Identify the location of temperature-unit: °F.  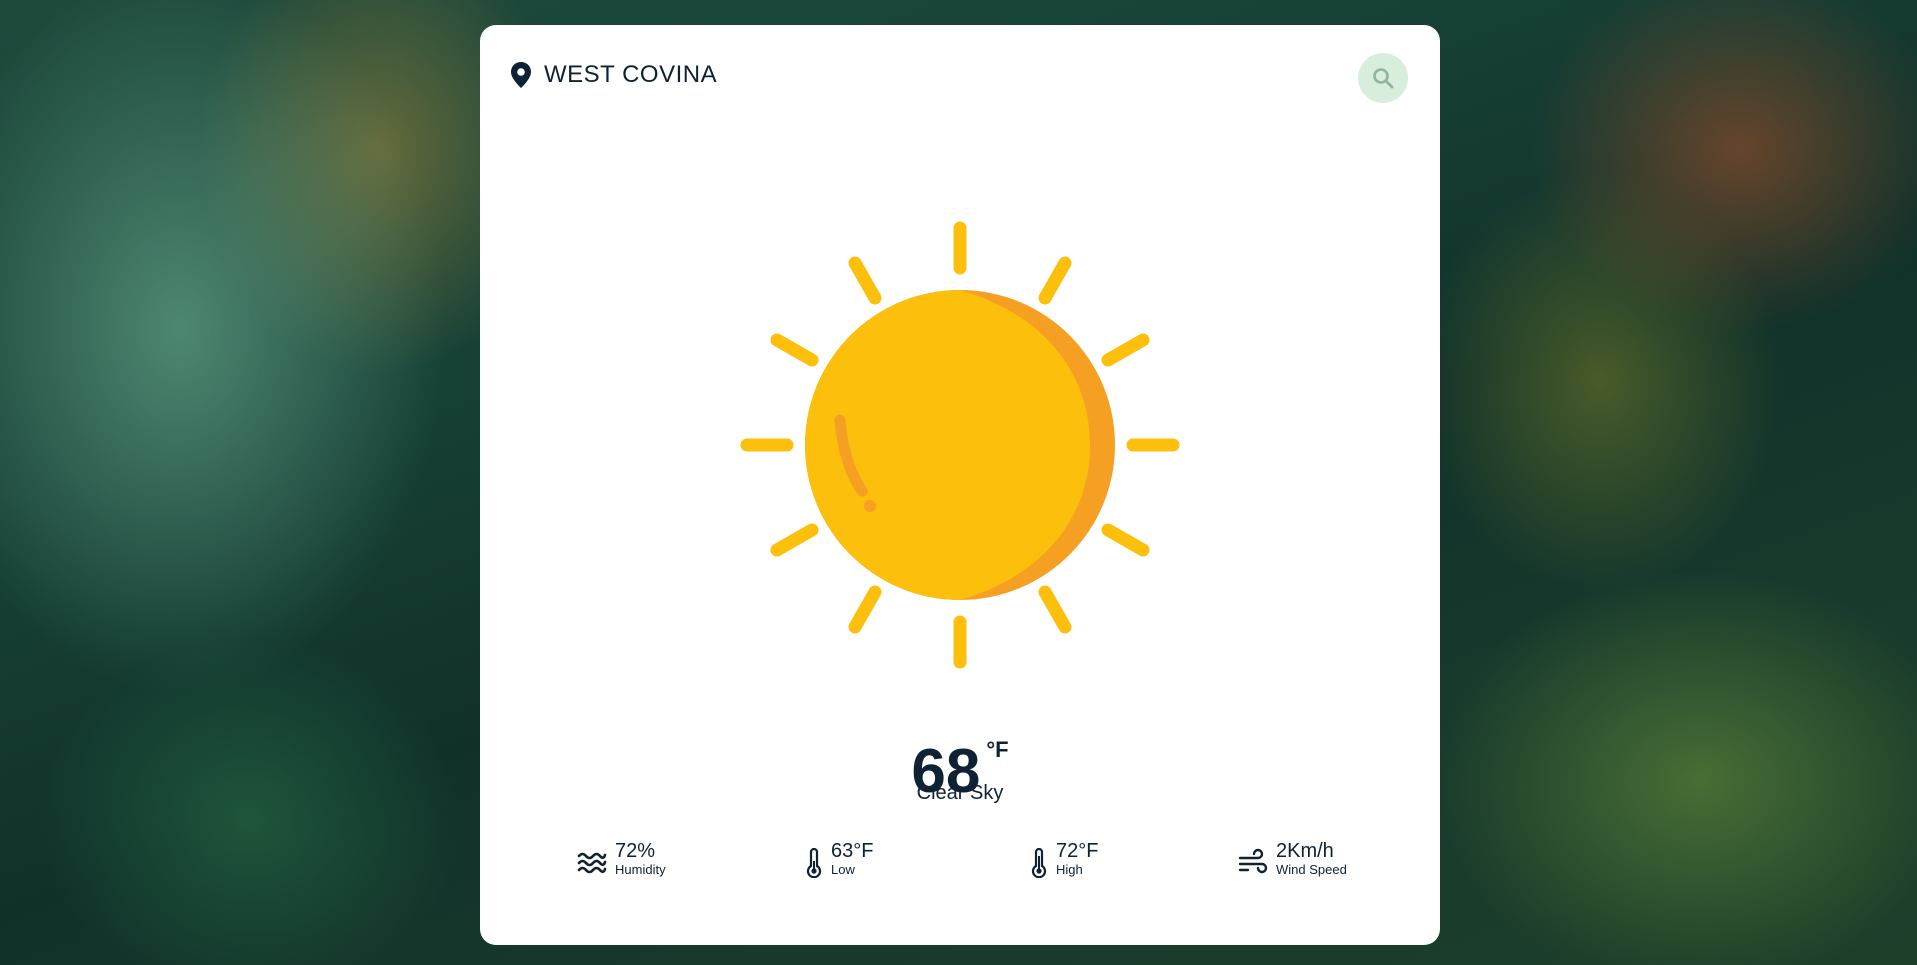
(997, 749).